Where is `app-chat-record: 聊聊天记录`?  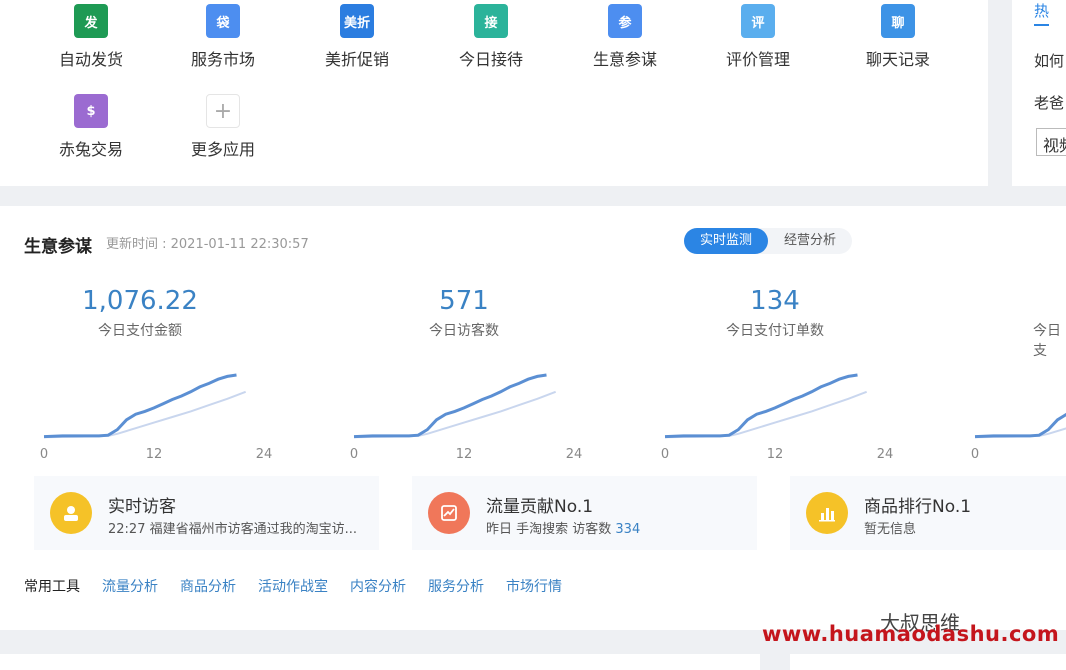 app-chat-record: 聊聊天记录 is located at coordinates (898, 37).